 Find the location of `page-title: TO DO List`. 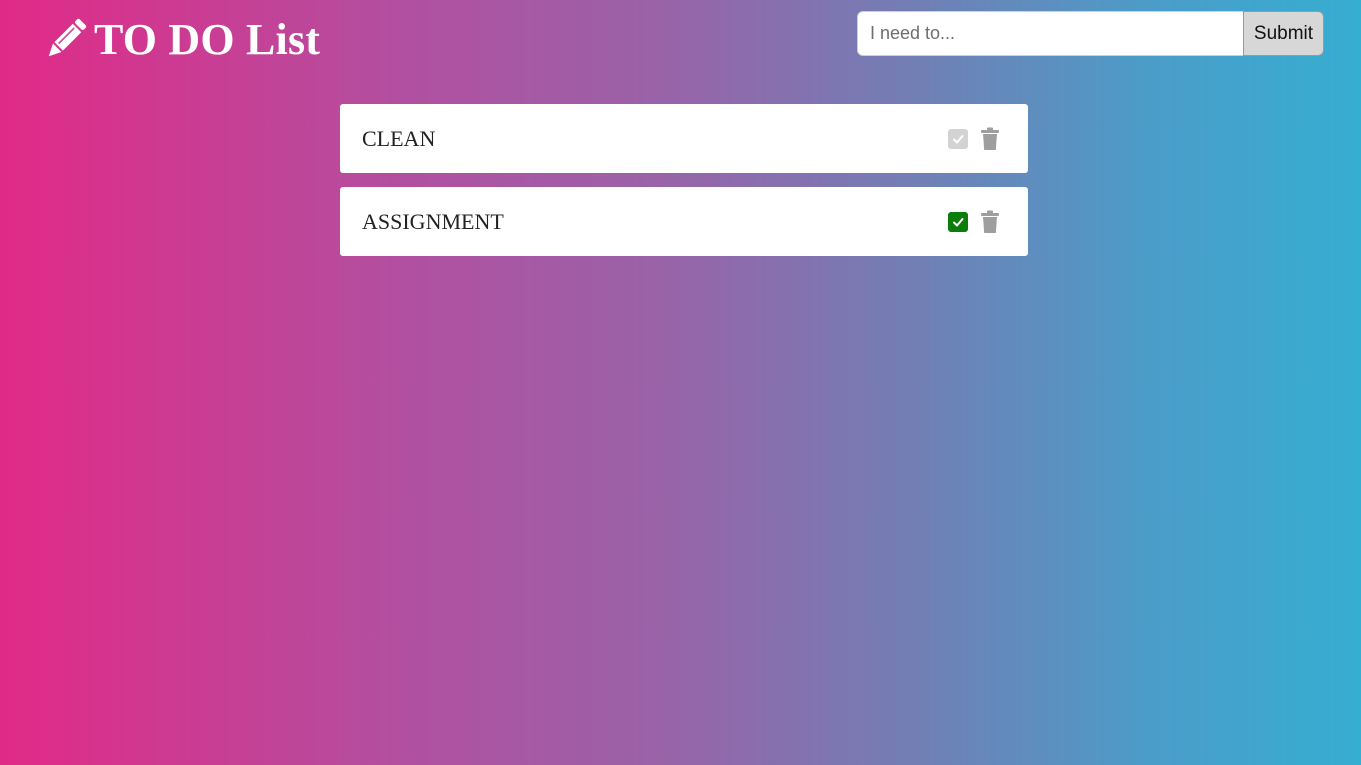

page-title: TO DO List is located at coordinates (207, 39).